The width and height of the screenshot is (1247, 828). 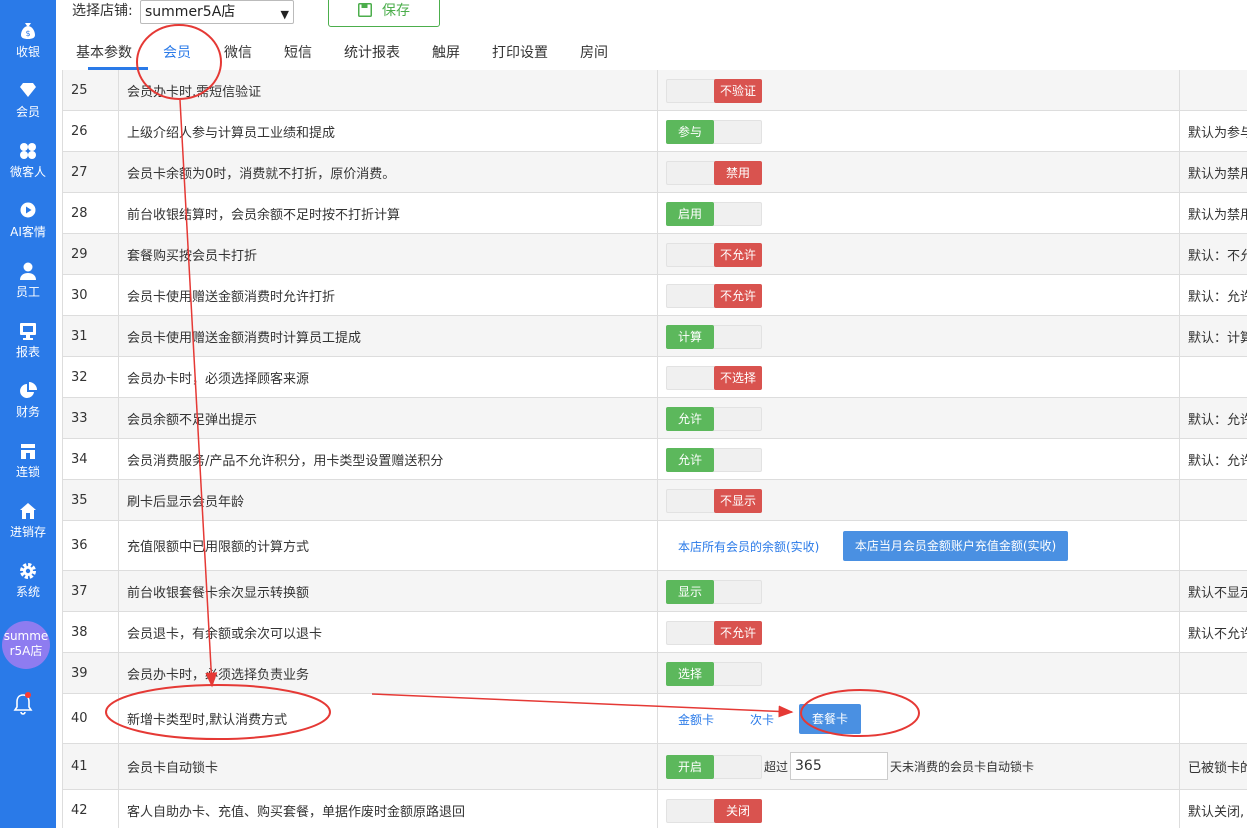 I want to click on sidebar-item-reports: 报表, so click(x=28, y=345).